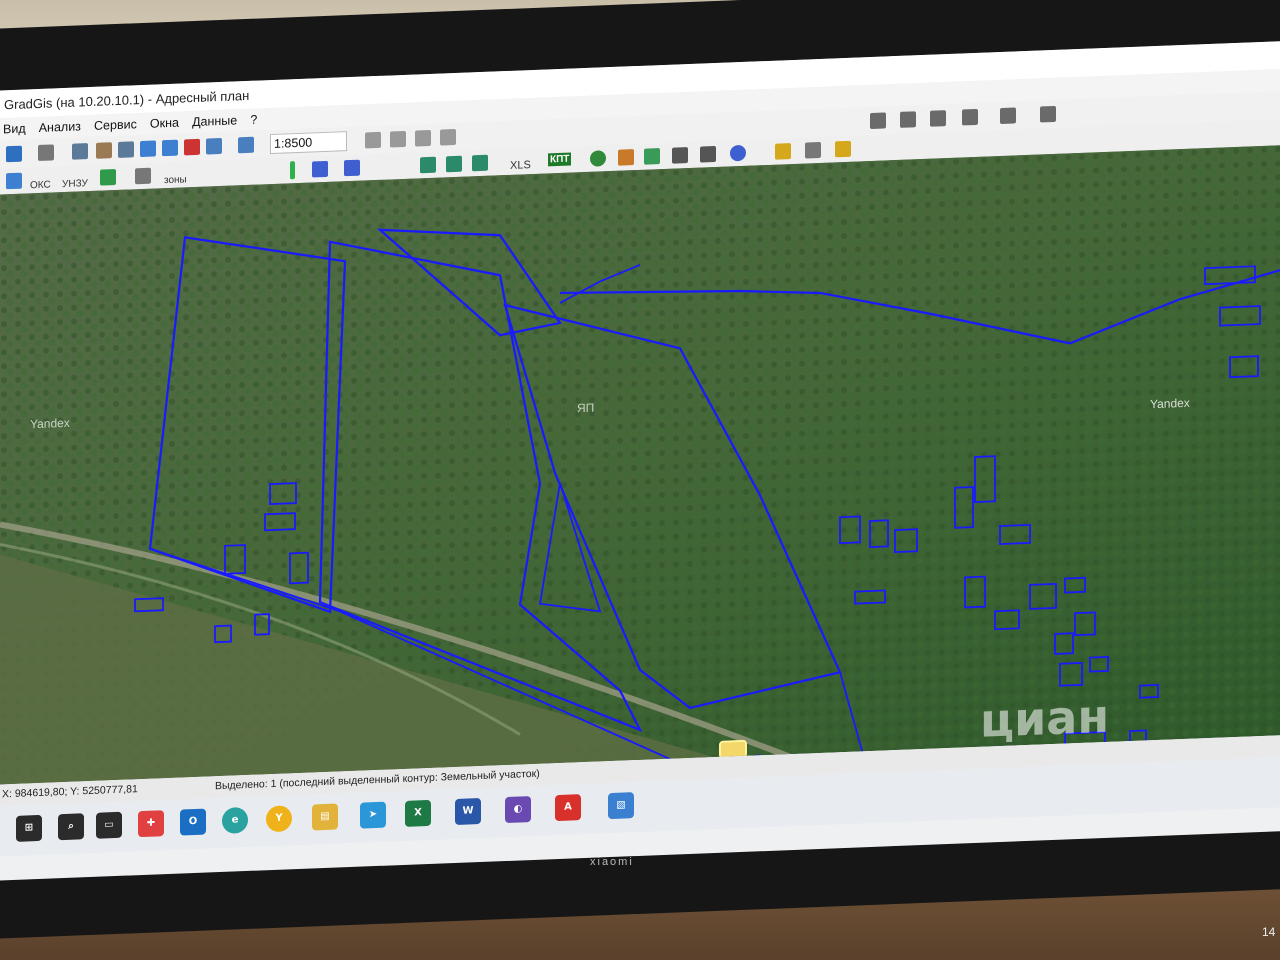  What do you see at coordinates (108, 177) in the screenshot?
I see `snap-icon` at bounding box center [108, 177].